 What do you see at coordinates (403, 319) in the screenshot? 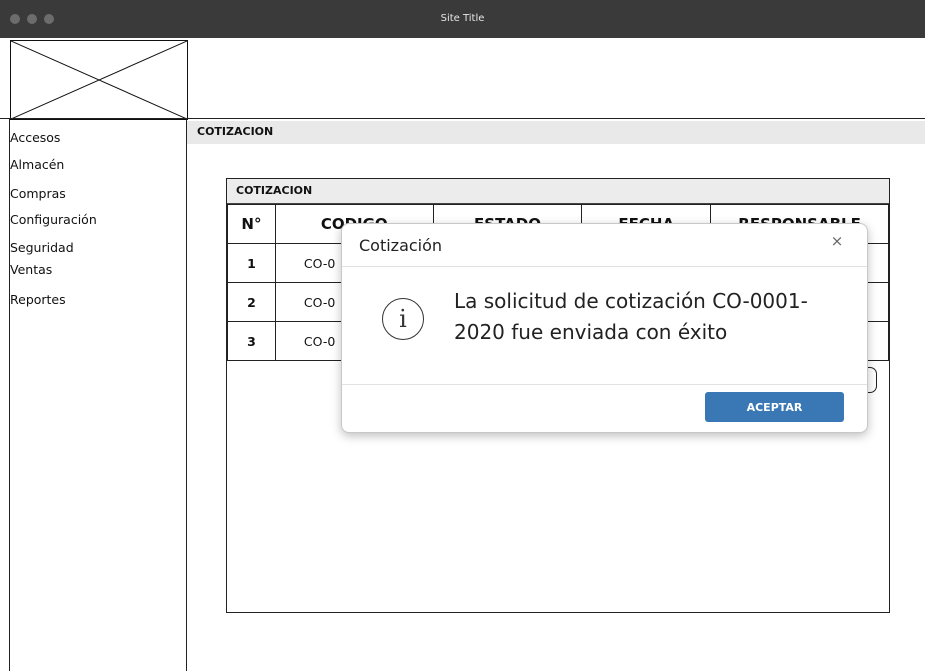
I see `info-icon: i` at bounding box center [403, 319].